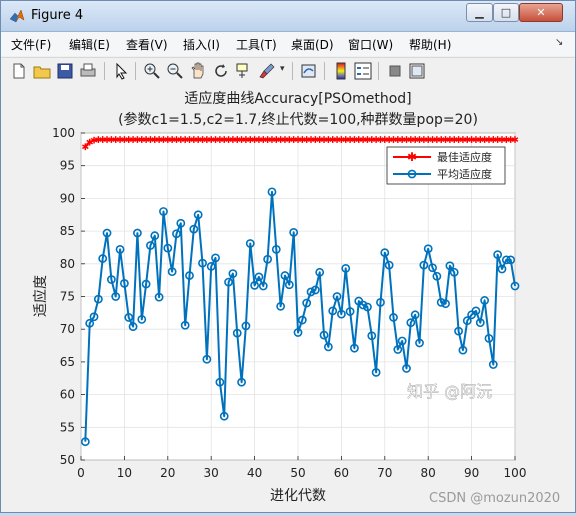 The width and height of the screenshot is (576, 516). What do you see at coordinates (297, 98) in the screenshot?
I see `chart-title: 适应度曲线Accuracy[PSOmethod]` at bounding box center [297, 98].